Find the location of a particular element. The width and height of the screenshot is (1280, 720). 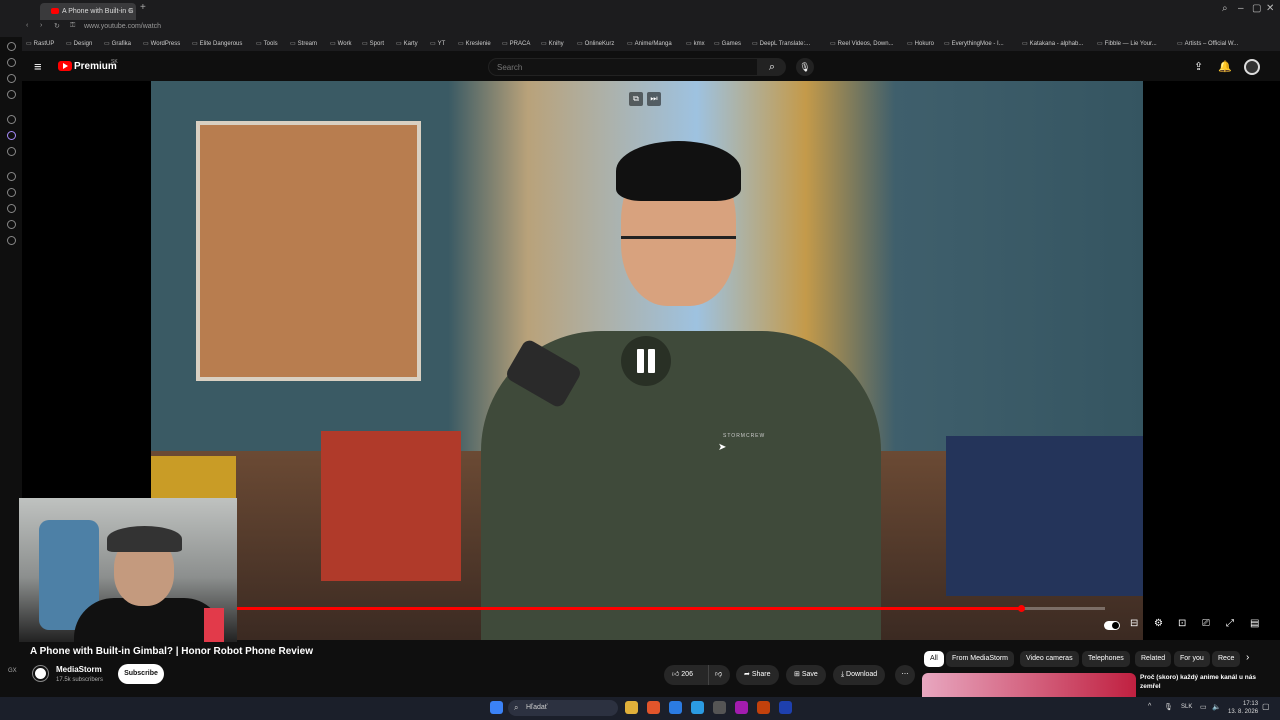

network-icon: ▭ is located at coordinates (1203, 707).